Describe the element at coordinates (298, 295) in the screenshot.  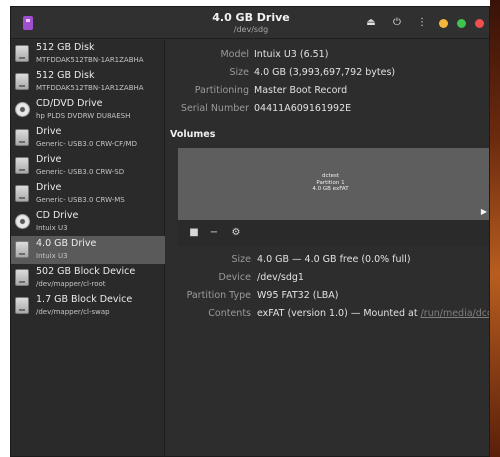
I see `partition-type-value: W95 FAT32 (LBA)` at that location.